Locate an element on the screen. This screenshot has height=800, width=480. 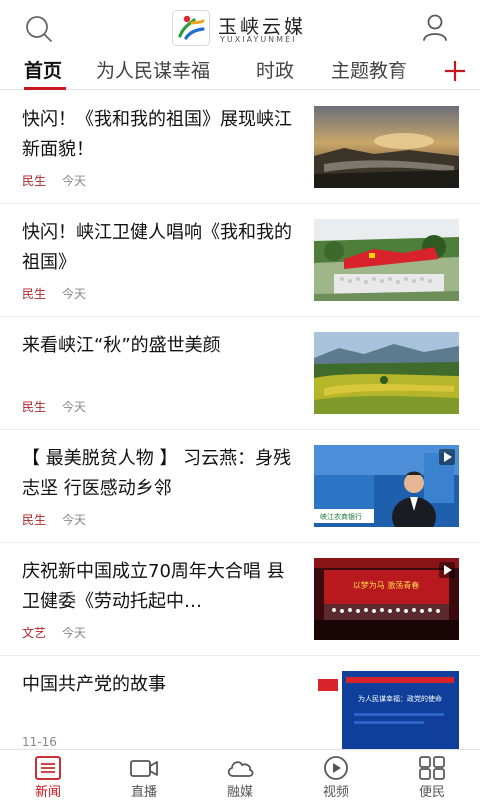
sunset-lake-image is located at coordinates (386, 147).